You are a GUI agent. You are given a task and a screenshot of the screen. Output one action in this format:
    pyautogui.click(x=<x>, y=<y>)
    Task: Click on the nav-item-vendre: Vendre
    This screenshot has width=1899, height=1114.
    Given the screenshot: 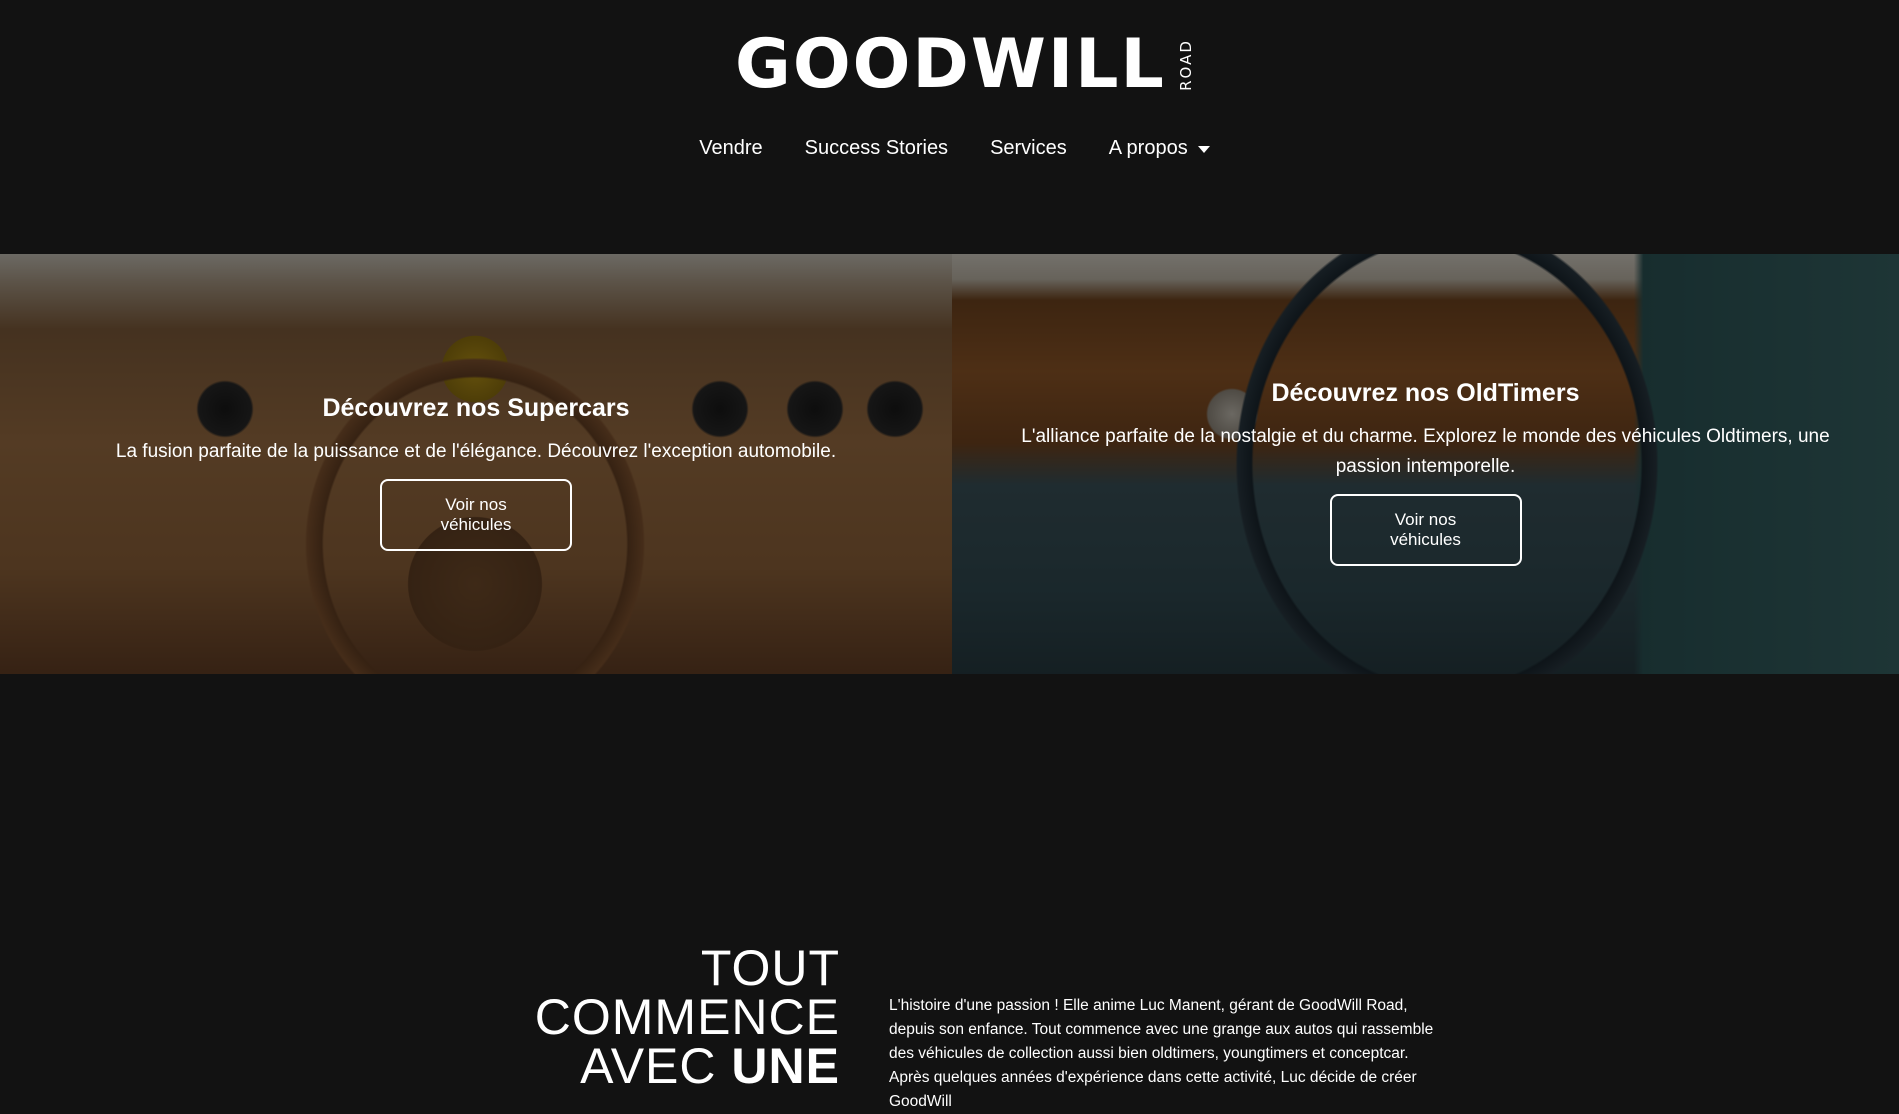 What is the action you would take?
    pyautogui.click(x=730, y=148)
    